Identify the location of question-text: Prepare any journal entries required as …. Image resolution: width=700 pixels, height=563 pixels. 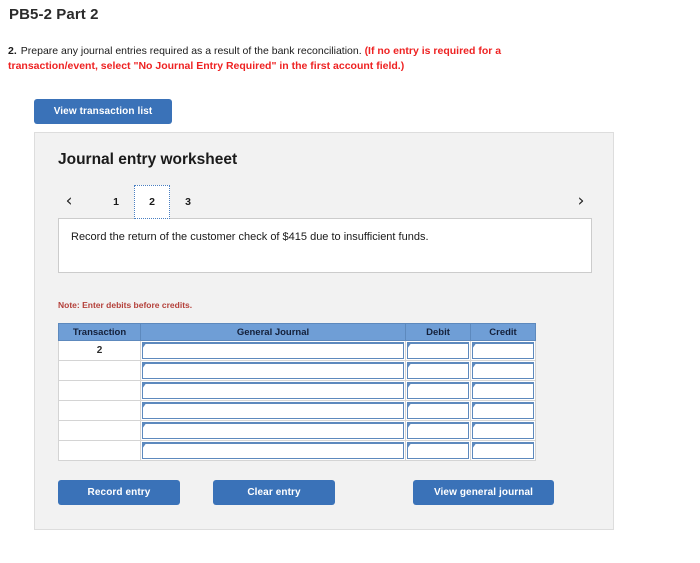
(191, 51).